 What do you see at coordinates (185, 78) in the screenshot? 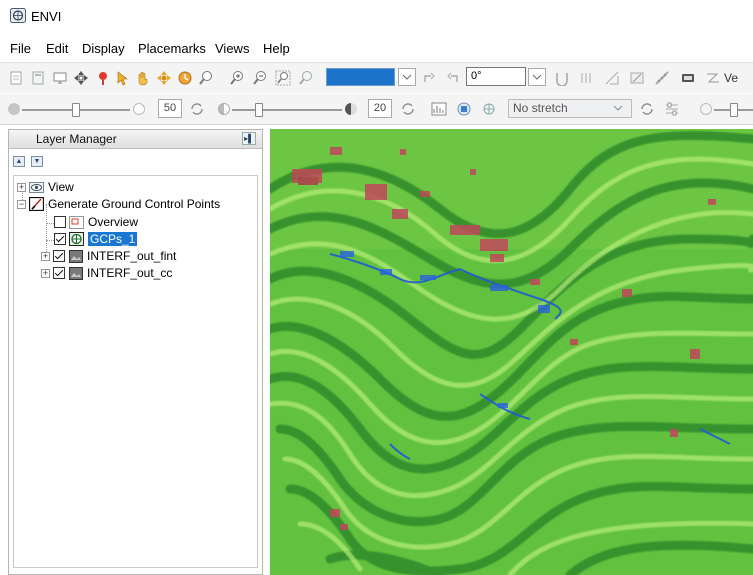
I see `rotate-icon` at bounding box center [185, 78].